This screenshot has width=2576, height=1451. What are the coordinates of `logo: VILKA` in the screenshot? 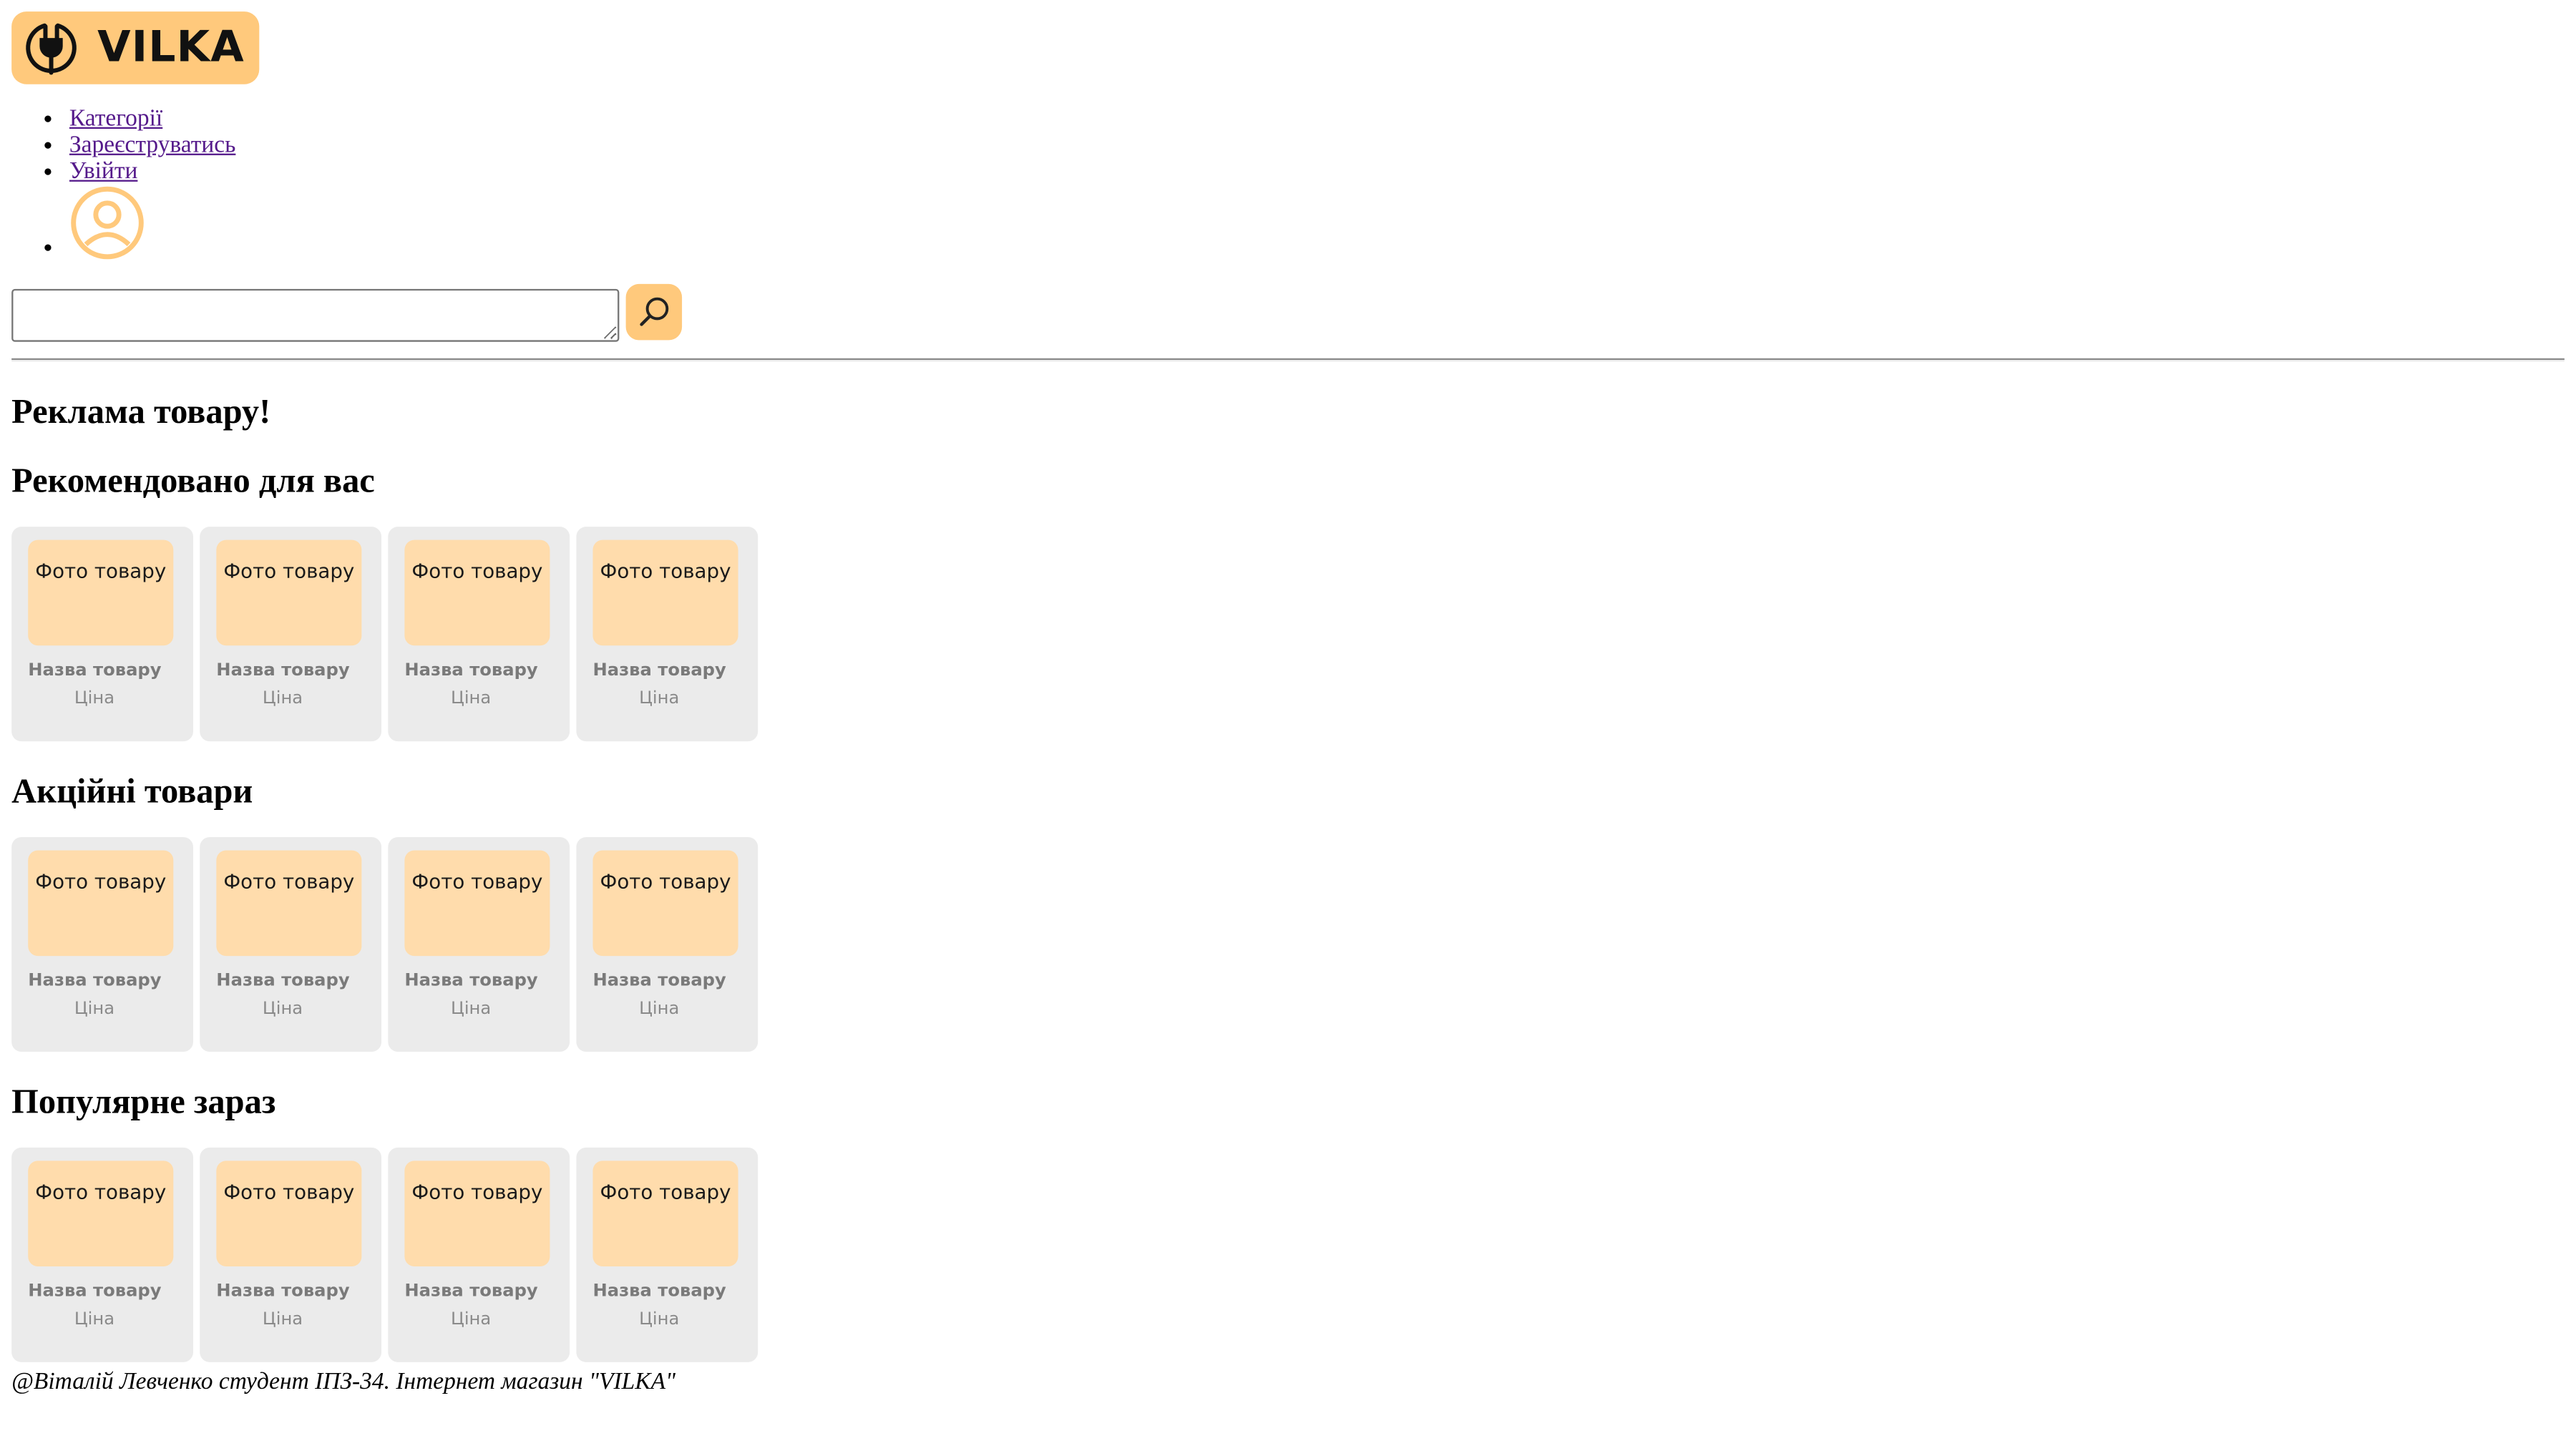 It's located at (135, 47).